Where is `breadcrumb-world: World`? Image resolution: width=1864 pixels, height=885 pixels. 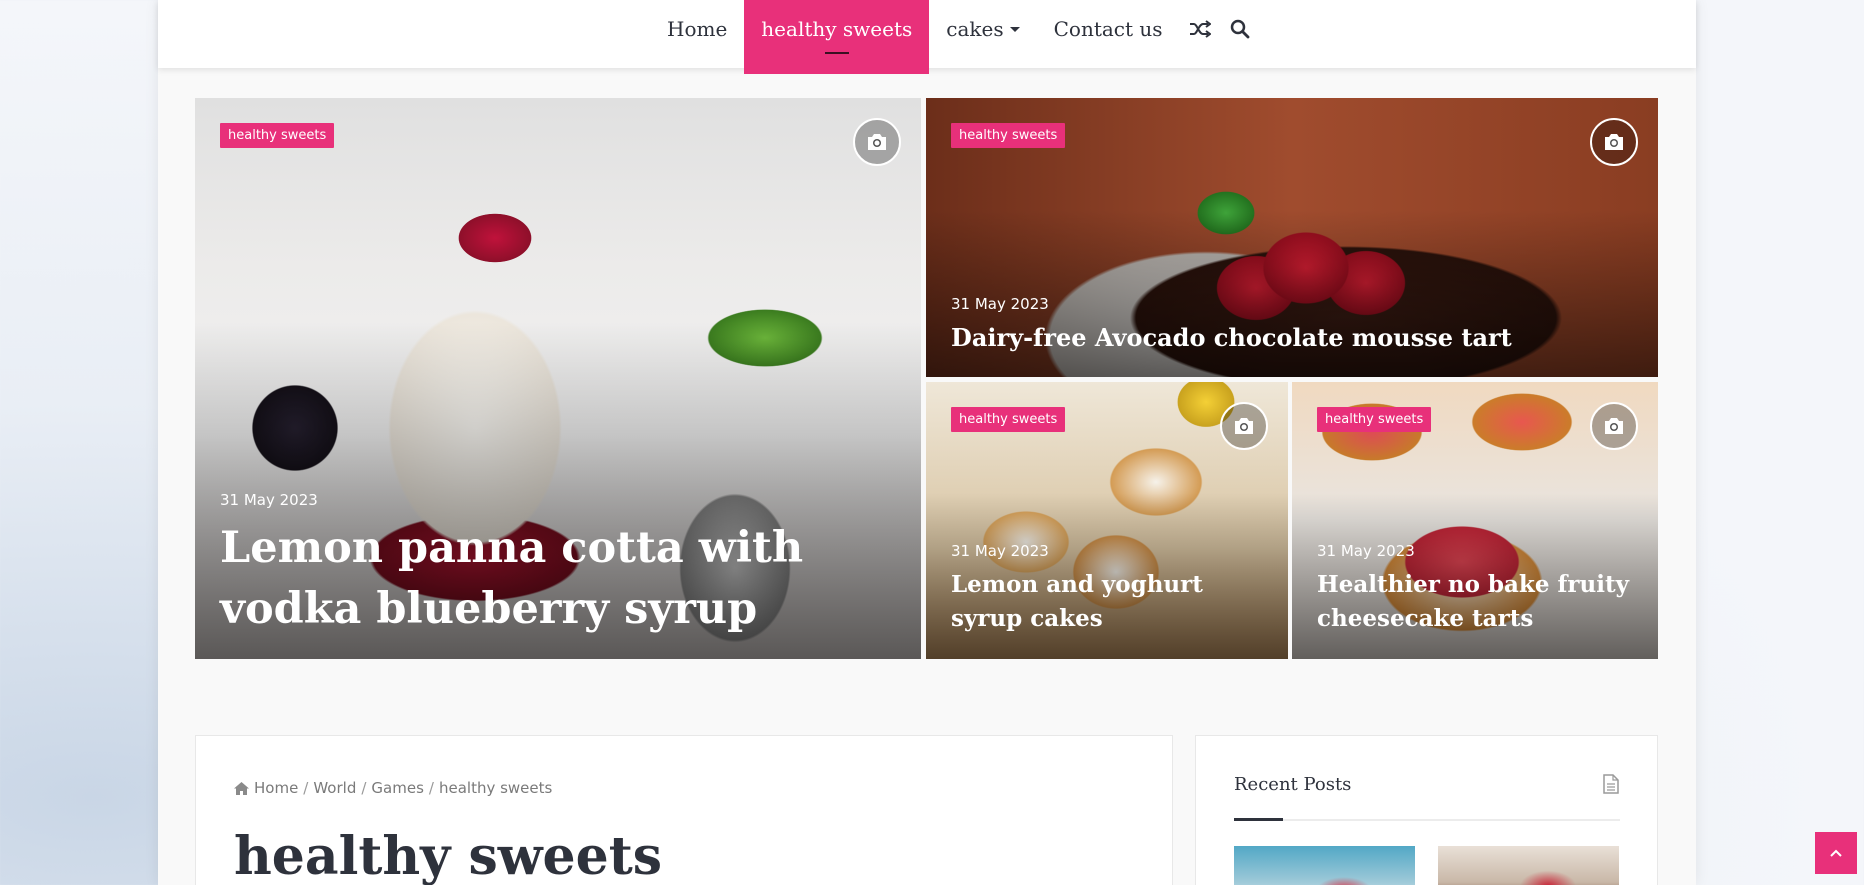 breadcrumb-world: World is located at coordinates (334, 788).